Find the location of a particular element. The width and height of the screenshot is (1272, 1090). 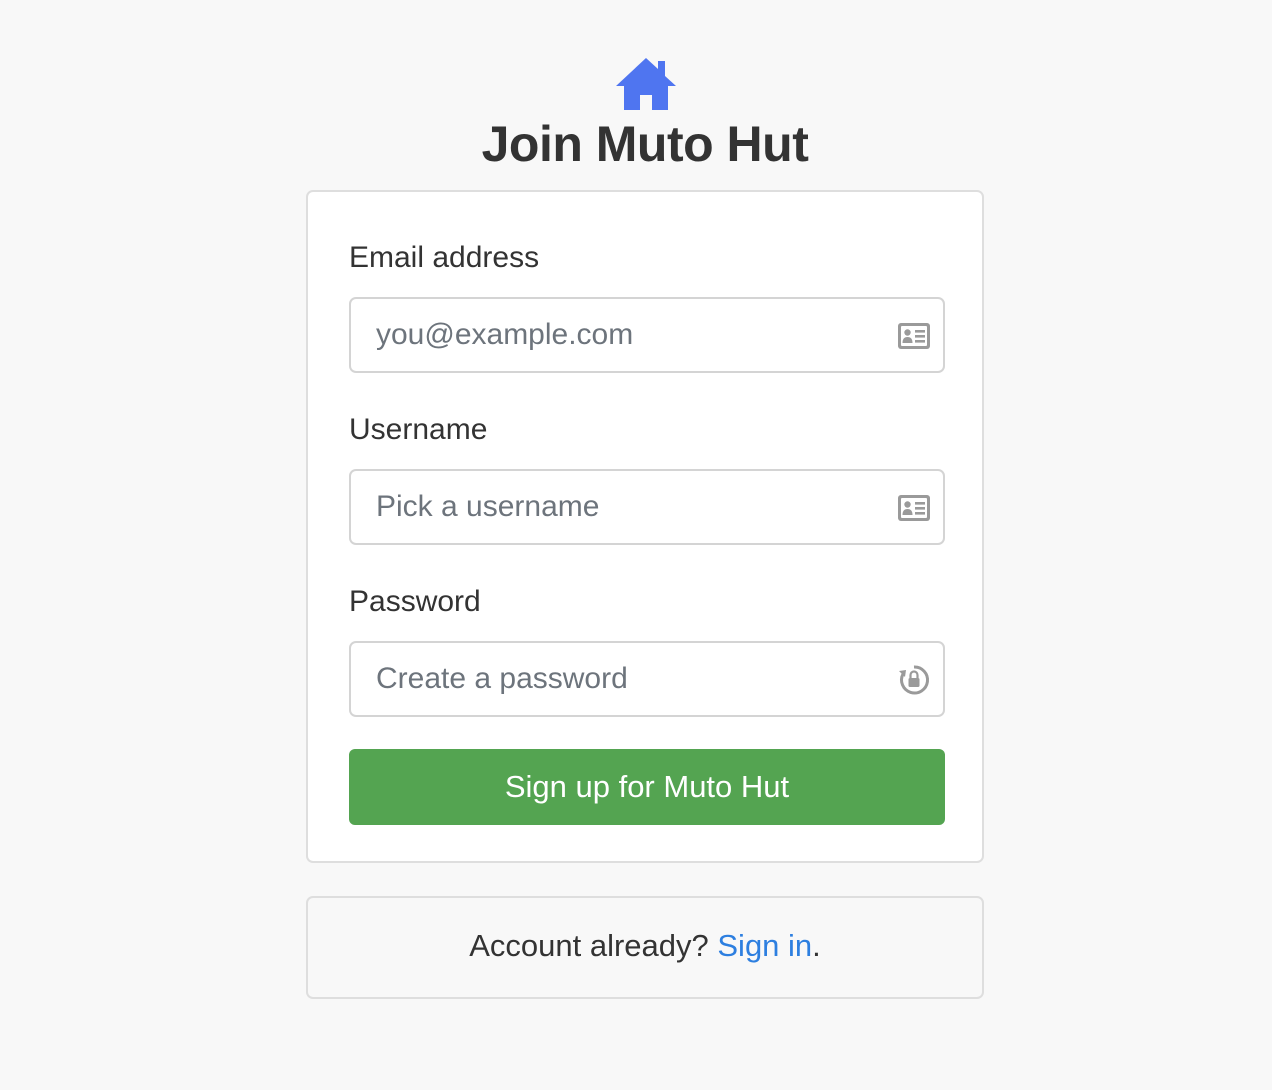

password-field-wrapper is located at coordinates (647, 679).